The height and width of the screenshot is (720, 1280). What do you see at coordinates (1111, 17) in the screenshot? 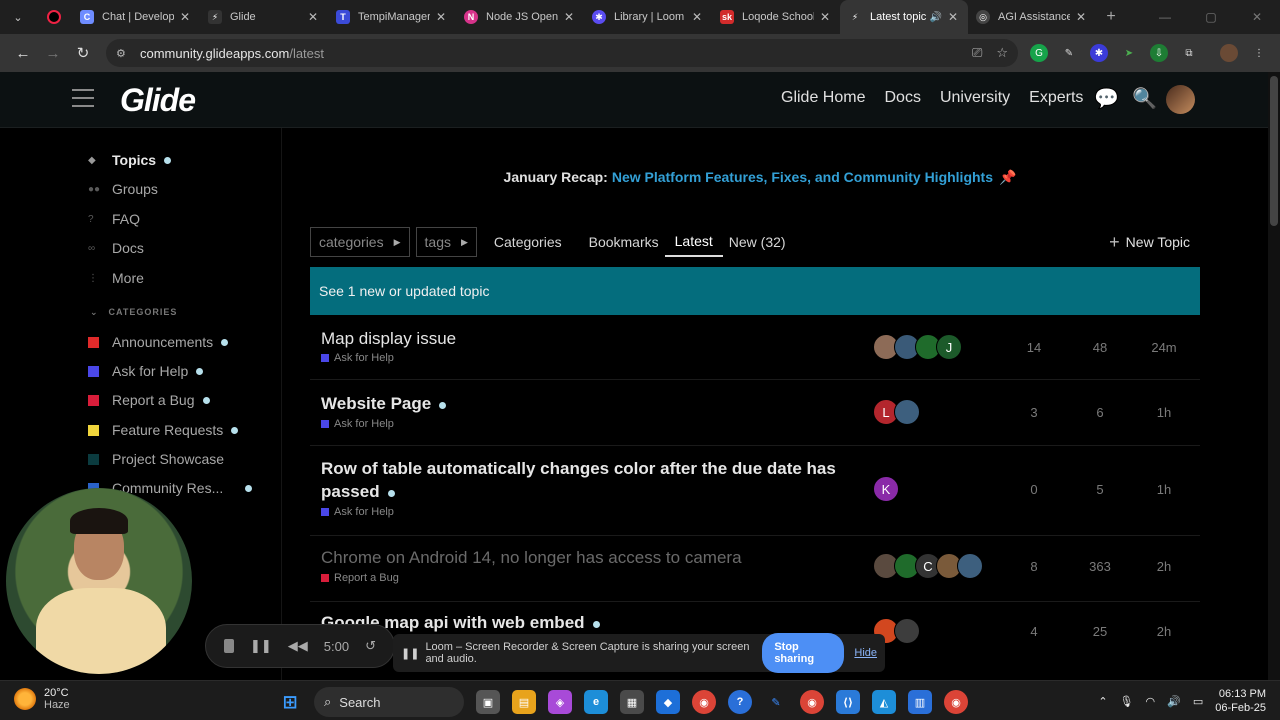
I see `new-tab-icon: +` at bounding box center [1111, 17].